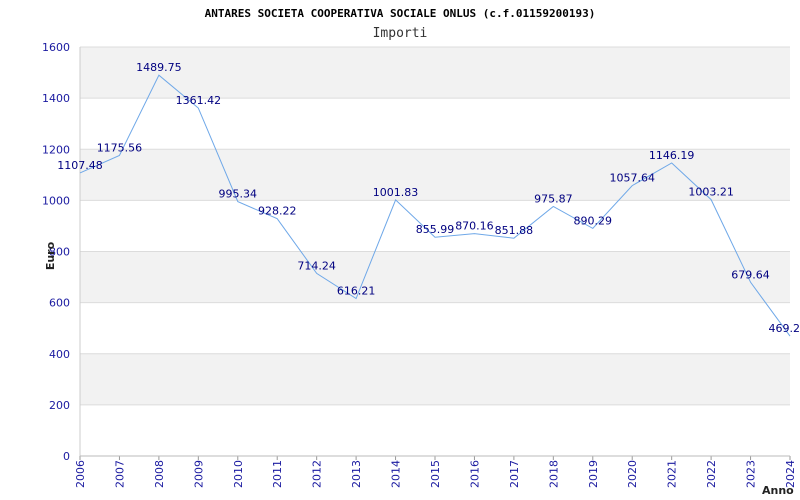 Image resolution: width=800 pixels, height=500 pixels. What do you see at coordinates (198, 474) in the screenshot?
I see `x-tick-label: 2009` at bounding box center [198, 474].